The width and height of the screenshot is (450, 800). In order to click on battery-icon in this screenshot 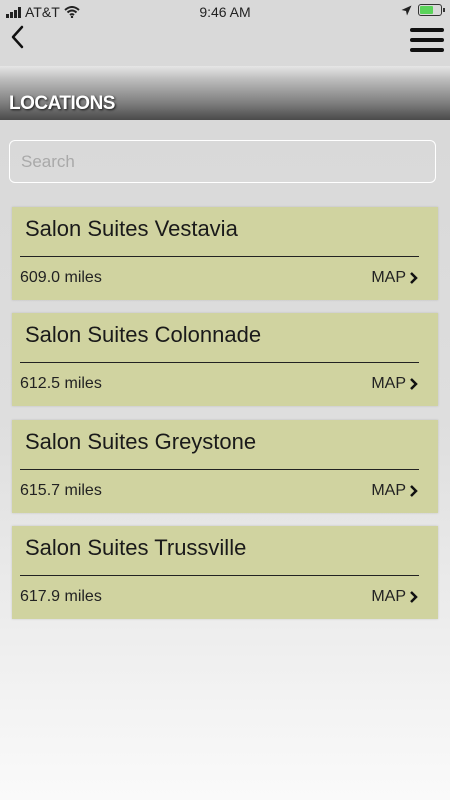, I will do `click(431, 10)`.